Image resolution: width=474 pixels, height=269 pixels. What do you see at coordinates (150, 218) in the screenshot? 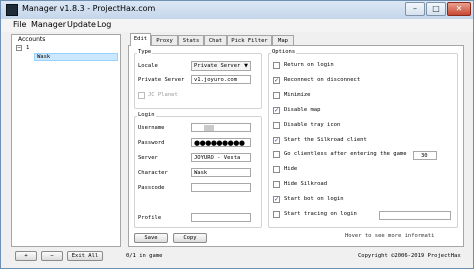
I see `profile-label: Profile` at bounding box center [150, 218].